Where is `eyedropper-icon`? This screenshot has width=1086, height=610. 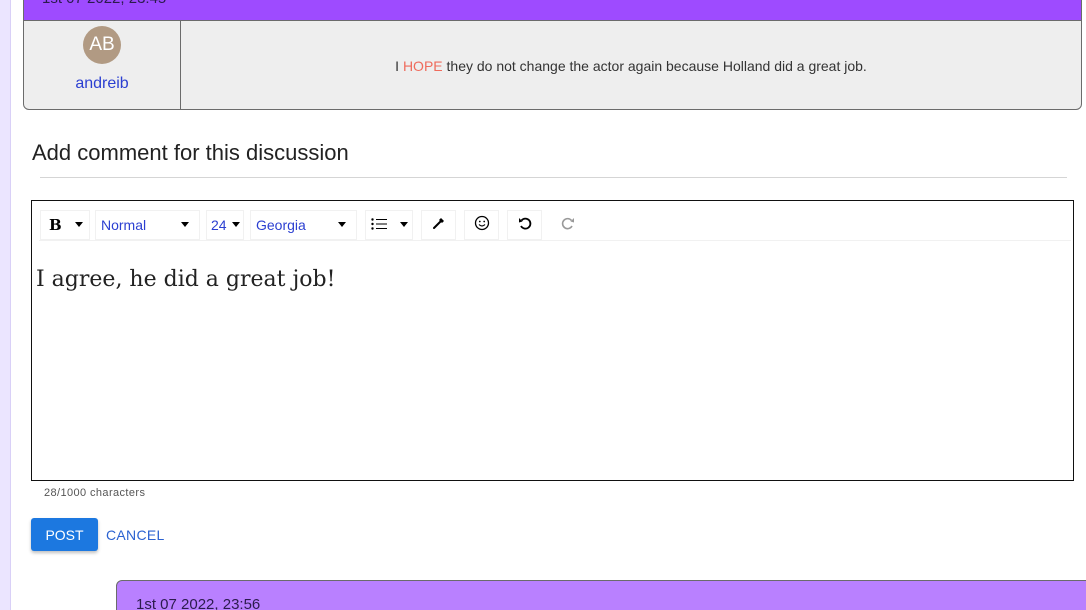
eyedropper-icon is located at coordinates (439, 224).